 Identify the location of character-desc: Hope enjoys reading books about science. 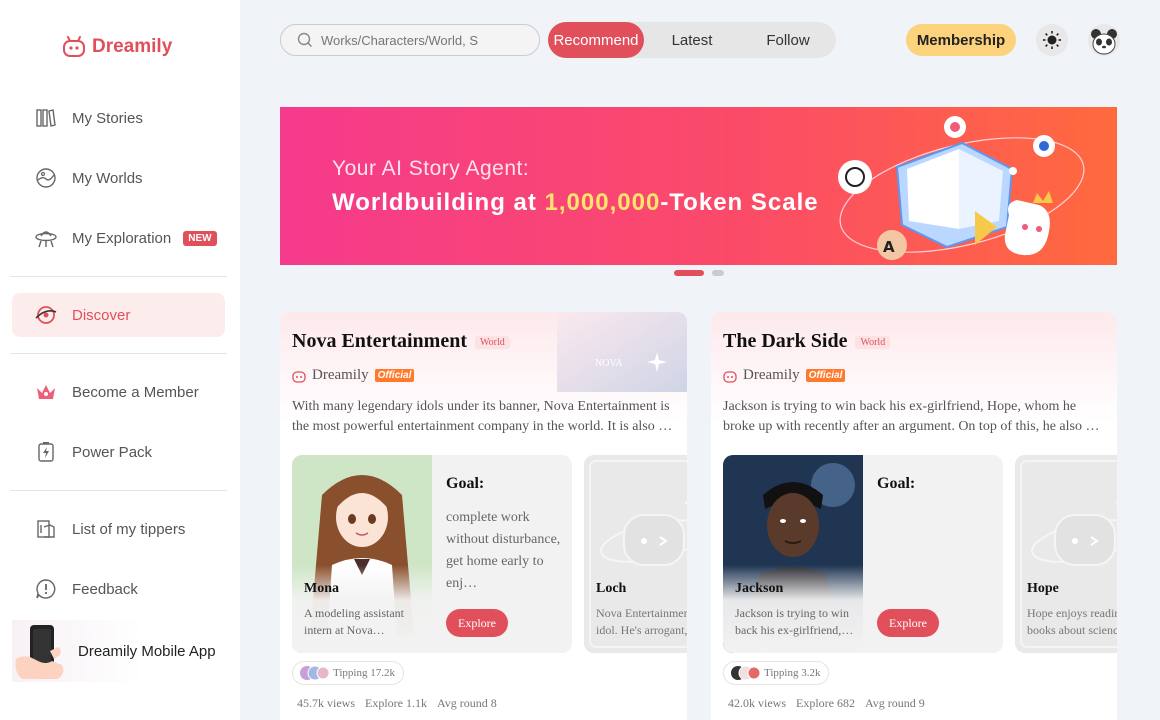
(1072, 621).